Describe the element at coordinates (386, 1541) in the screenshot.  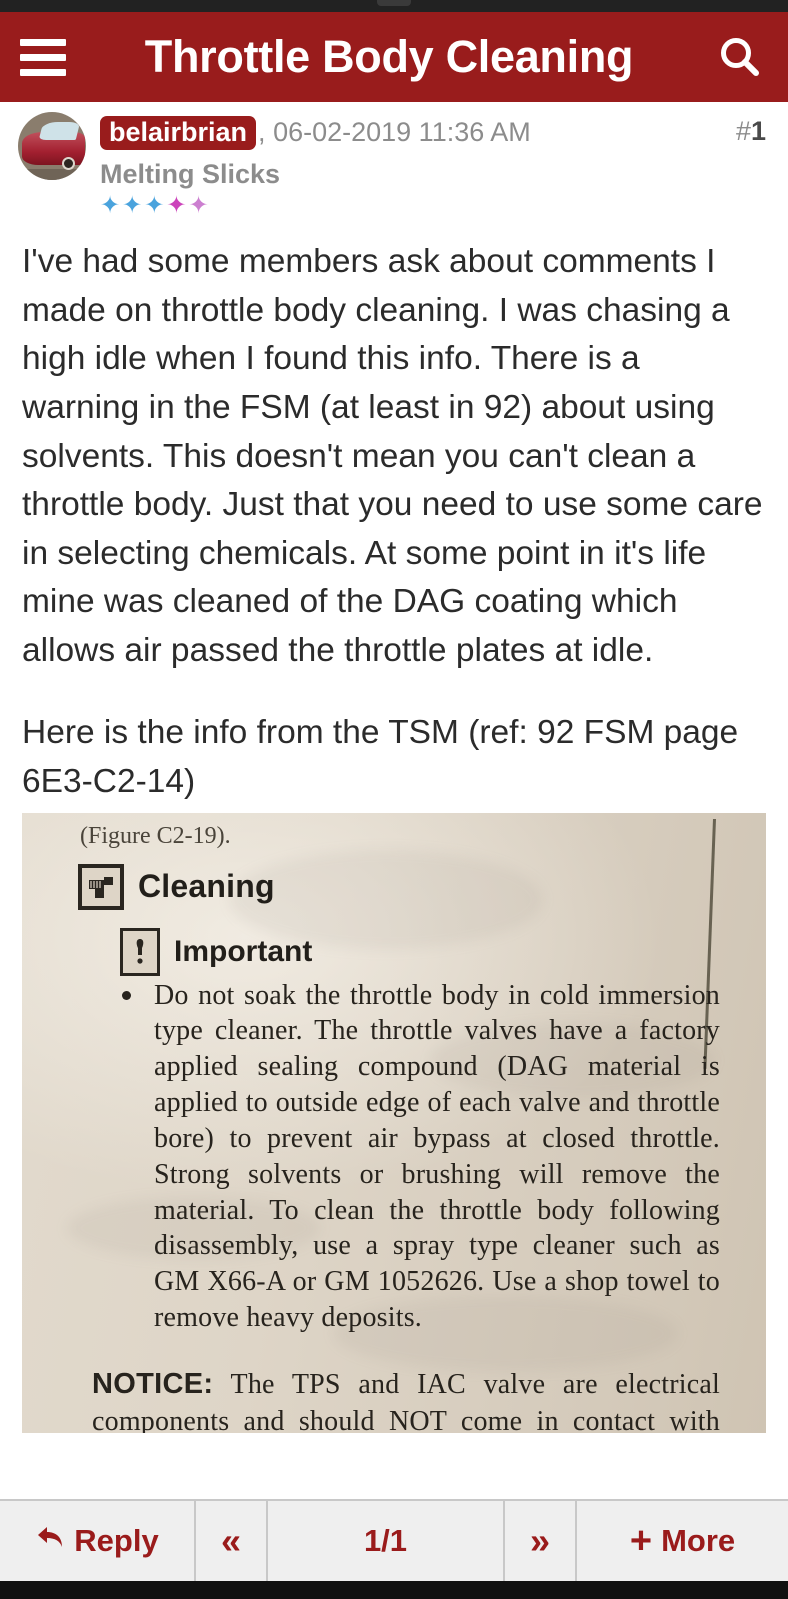
I see `page-indicator: 1/1` at that location.